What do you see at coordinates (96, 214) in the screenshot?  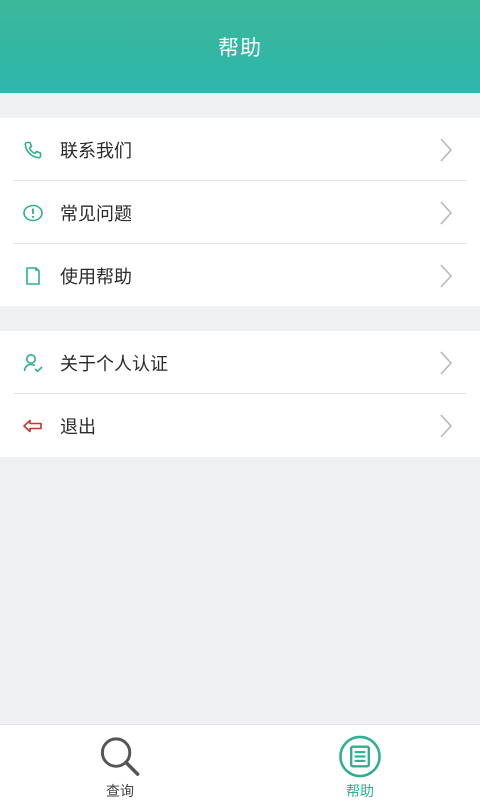 I see `menu-item-label: 常见问题` at bounding box center [96, 214].